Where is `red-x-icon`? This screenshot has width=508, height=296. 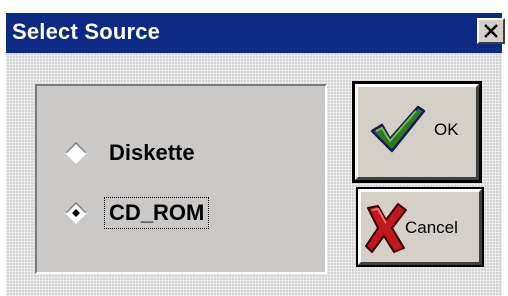
red-x-icon is located at coordinates (386, 228).